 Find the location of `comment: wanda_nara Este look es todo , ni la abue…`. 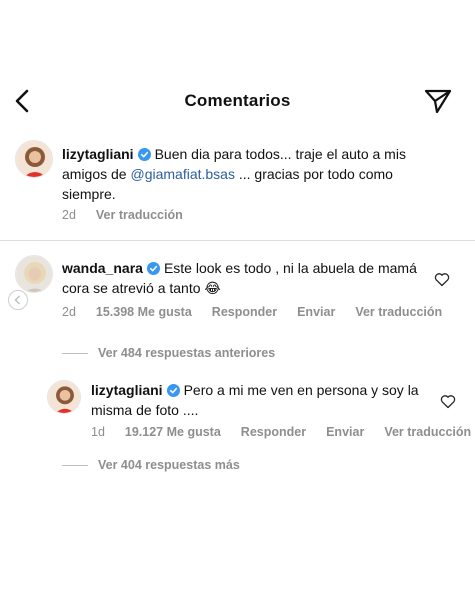

comment: wanda_nara Este look es todo , ni la abue… is located at coordinates (242, 278).